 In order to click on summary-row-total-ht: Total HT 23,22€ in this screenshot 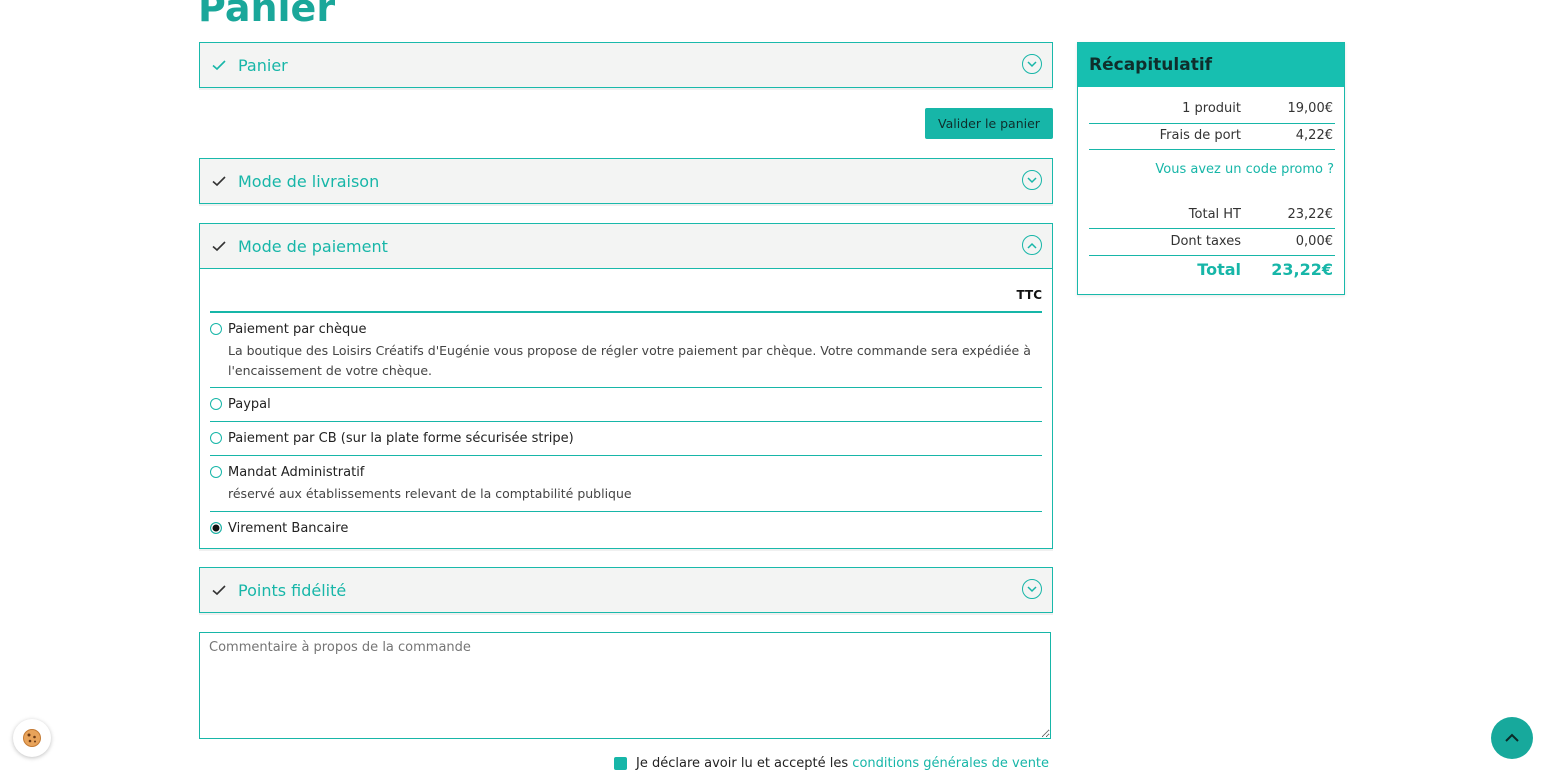, I will do `click(1212, 215)`.